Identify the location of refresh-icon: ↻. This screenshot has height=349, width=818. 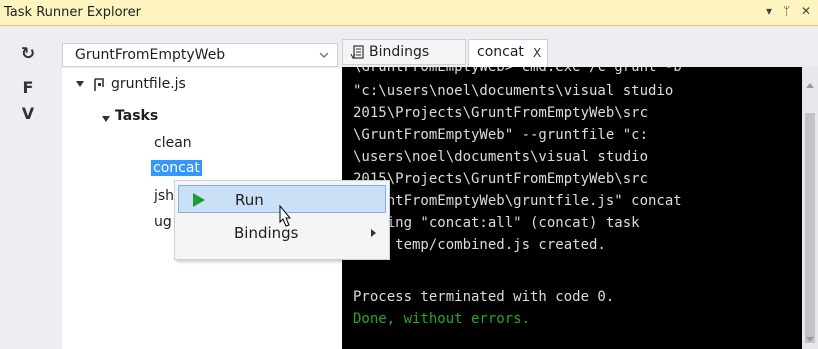
(28, 54).